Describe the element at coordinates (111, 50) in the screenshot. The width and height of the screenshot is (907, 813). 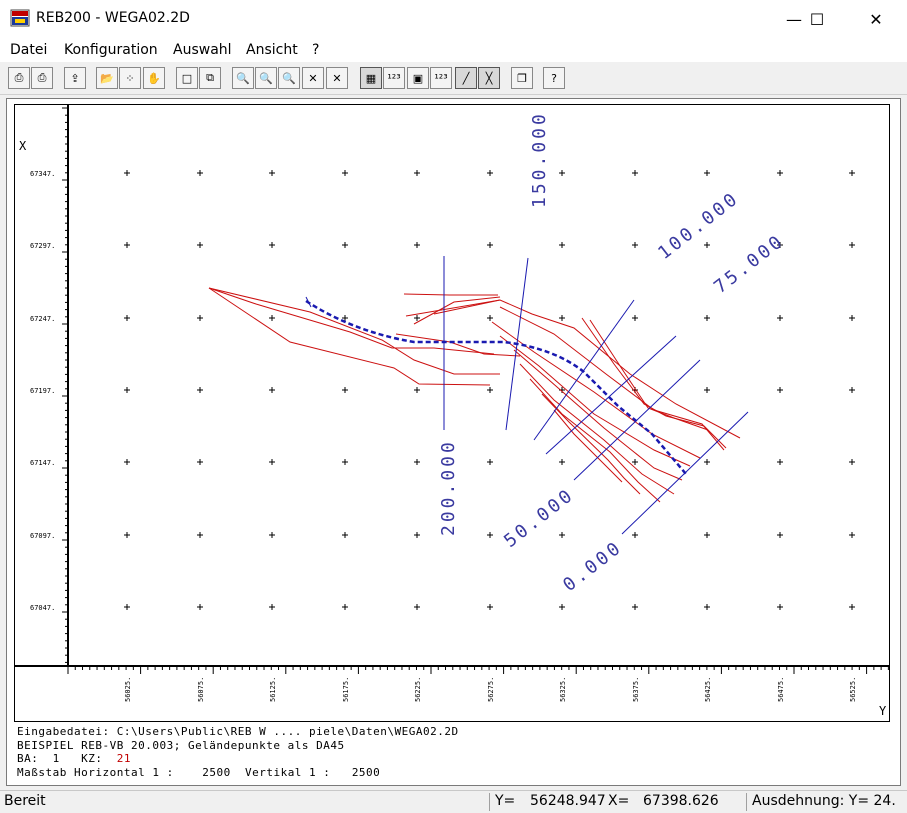
I see `menu-konfiguration: Konfiguration` at that location.